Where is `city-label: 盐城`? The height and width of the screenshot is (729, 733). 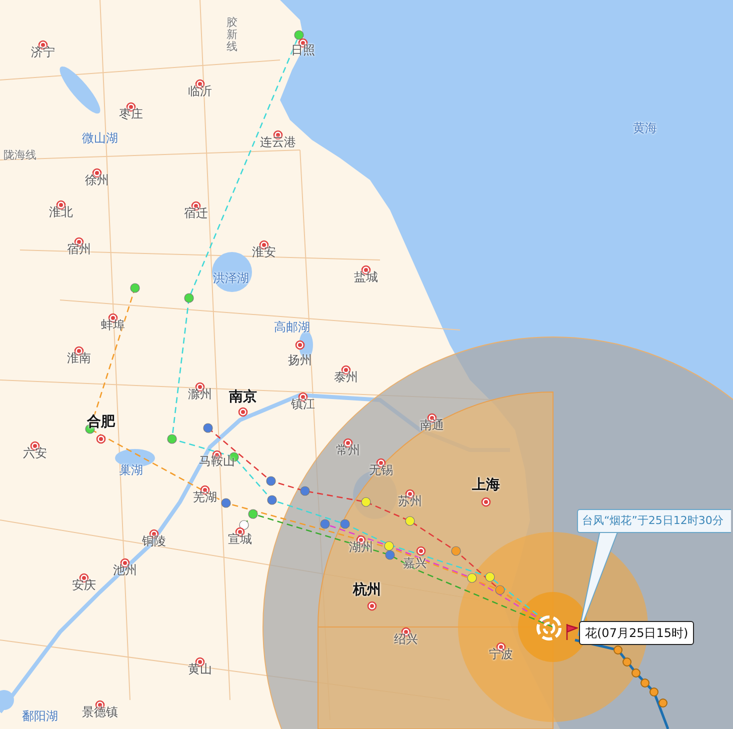
city-label: 盐城 is located at coordinates (366, 277).